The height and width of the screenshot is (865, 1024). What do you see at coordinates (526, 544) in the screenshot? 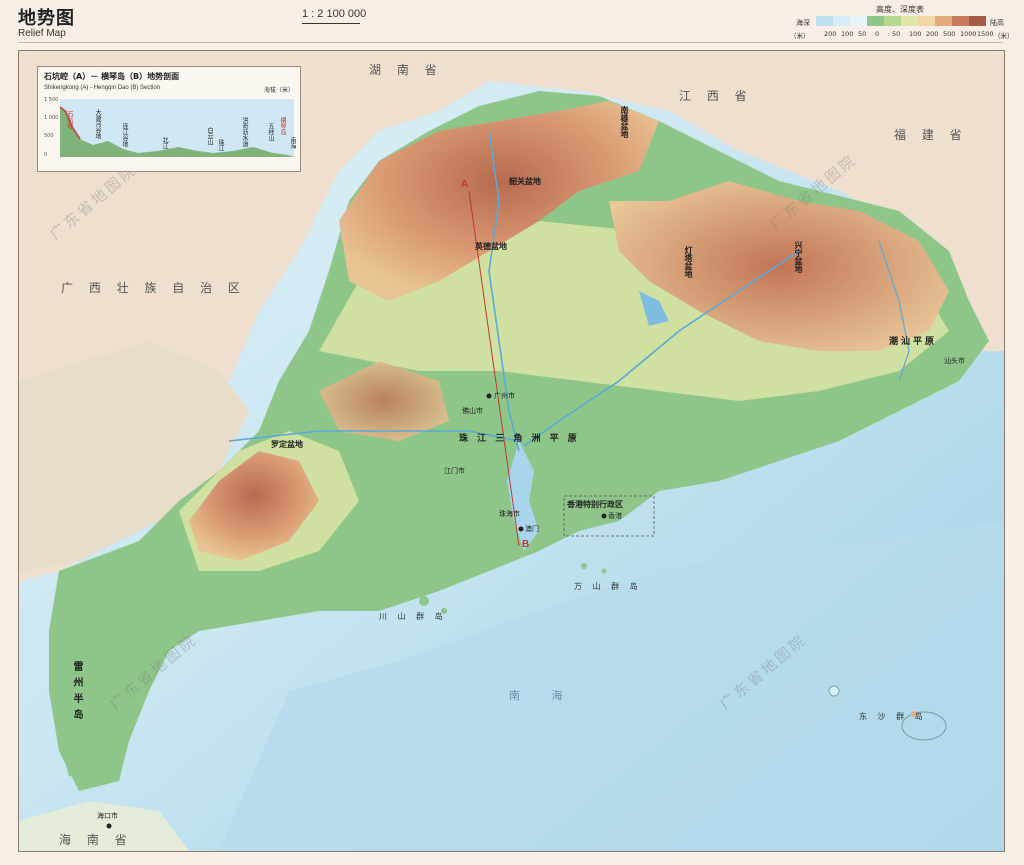
I see `profile-point-b: B` at bounding box center [526, 544].